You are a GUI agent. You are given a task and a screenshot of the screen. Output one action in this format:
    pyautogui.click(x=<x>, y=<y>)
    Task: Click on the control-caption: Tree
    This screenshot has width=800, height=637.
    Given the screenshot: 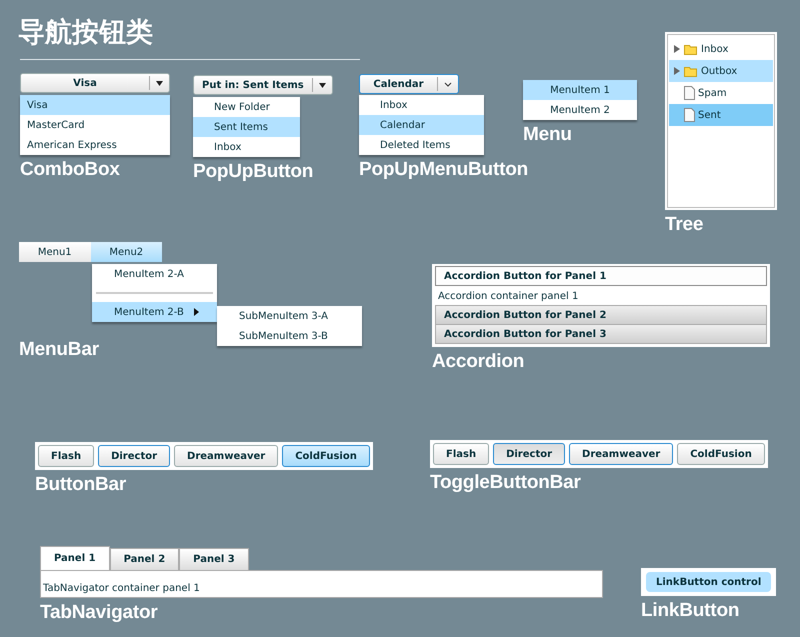 What is the action you would take?
    pyautogui.click(x=684, y=225)
    